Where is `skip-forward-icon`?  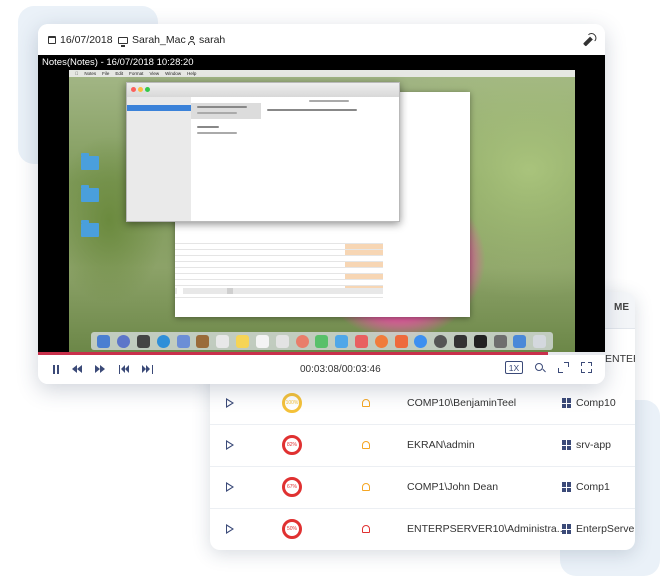 skip-forward-icon is located at coordinates (147, 369).